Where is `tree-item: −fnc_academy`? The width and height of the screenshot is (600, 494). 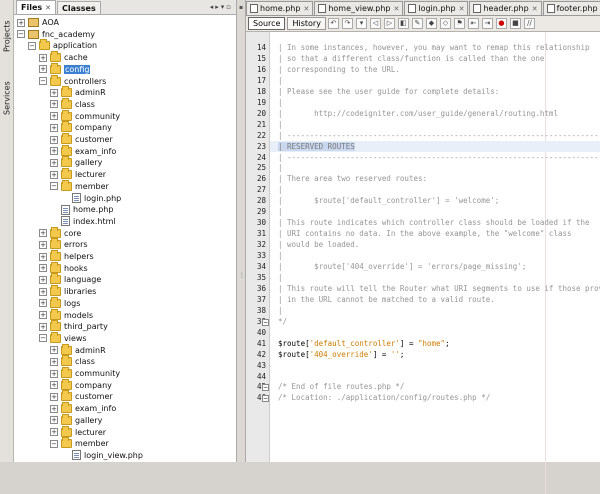 tree-item: −fnc_academy is located at coordinates (56, 34).